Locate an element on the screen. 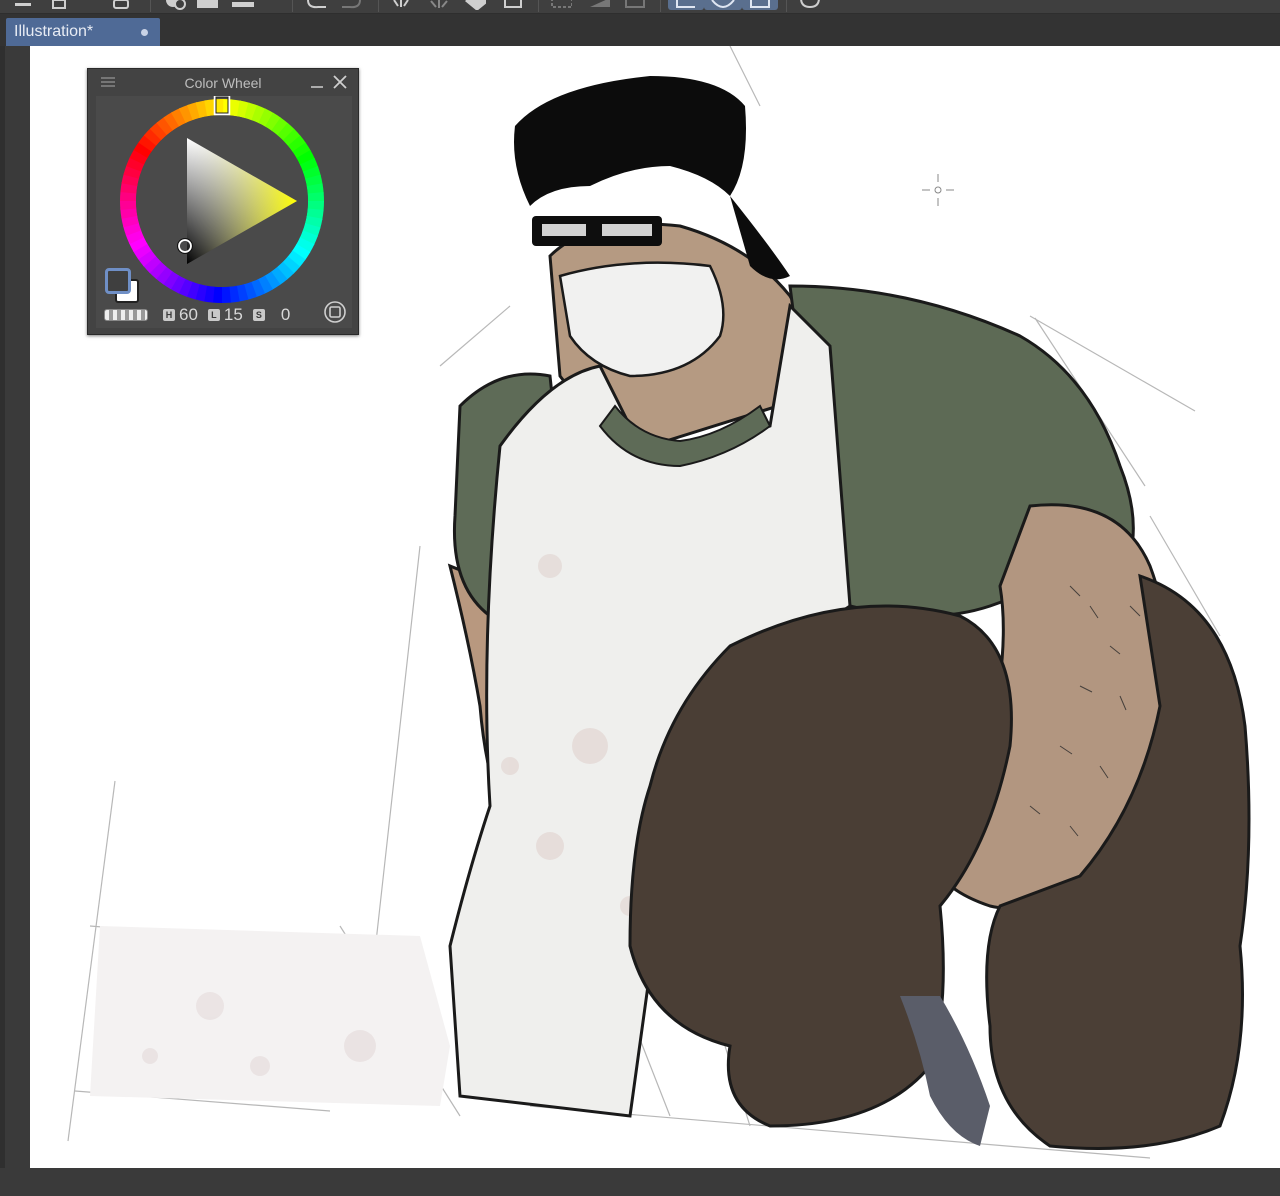 The width and height of the screenshot is (1280, 1196). folder-icon is located at coordinates (207, 5).